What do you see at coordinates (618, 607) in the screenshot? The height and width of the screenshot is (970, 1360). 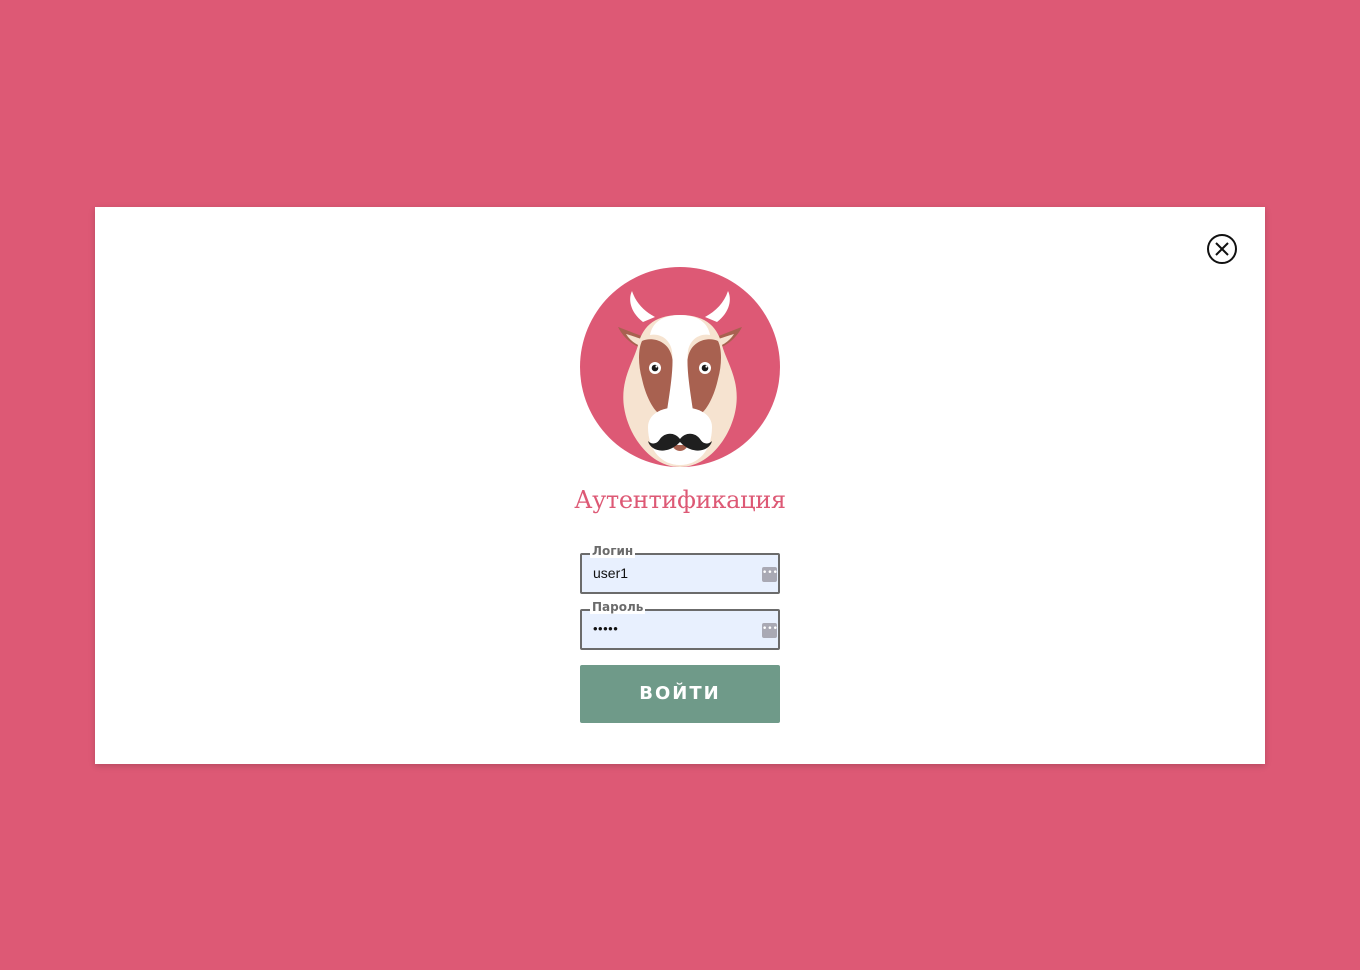 I see `password-label: Пароль` at bounding box center [618, 607].